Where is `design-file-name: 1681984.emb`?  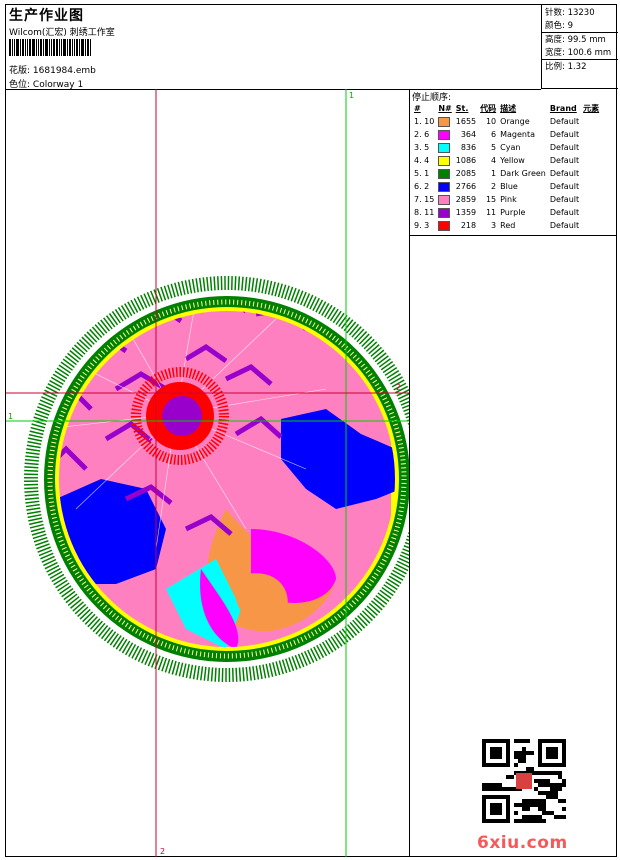 design-file-name: 1681984.emb is located at coordinates (64, 71).